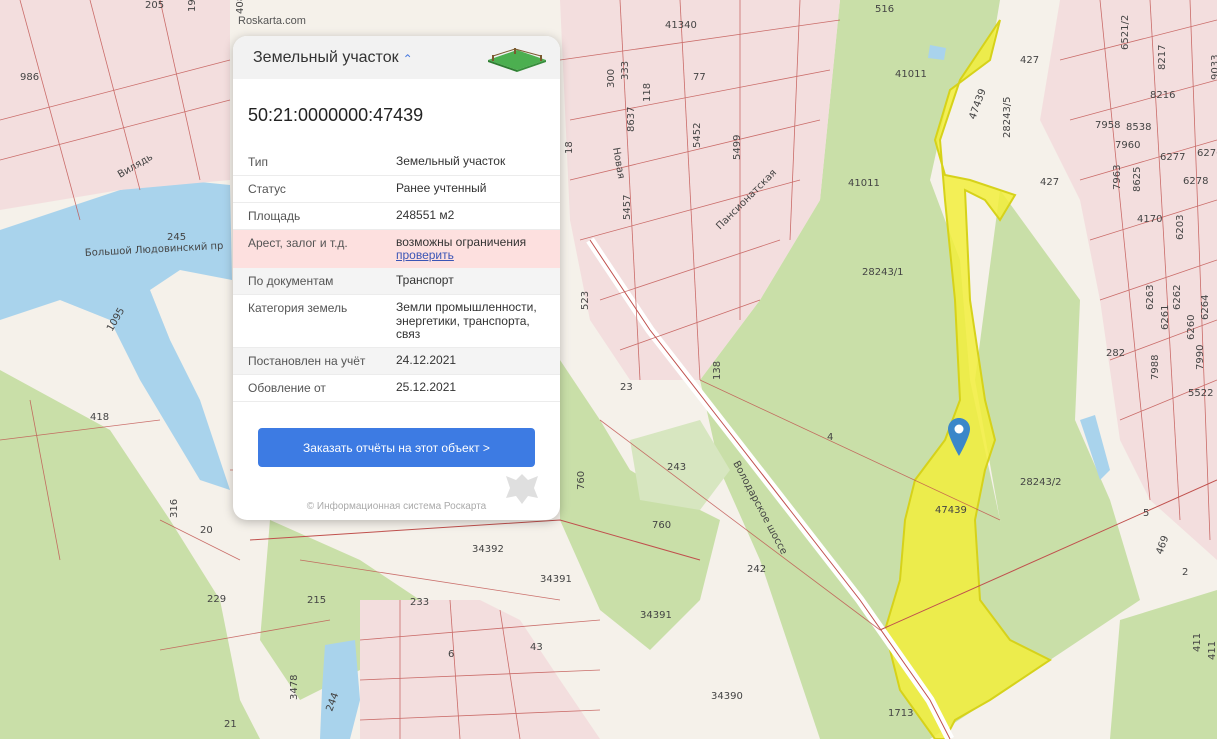  I want to click on property-row-status: Статус Ранее учтенный, so click(396, 189).